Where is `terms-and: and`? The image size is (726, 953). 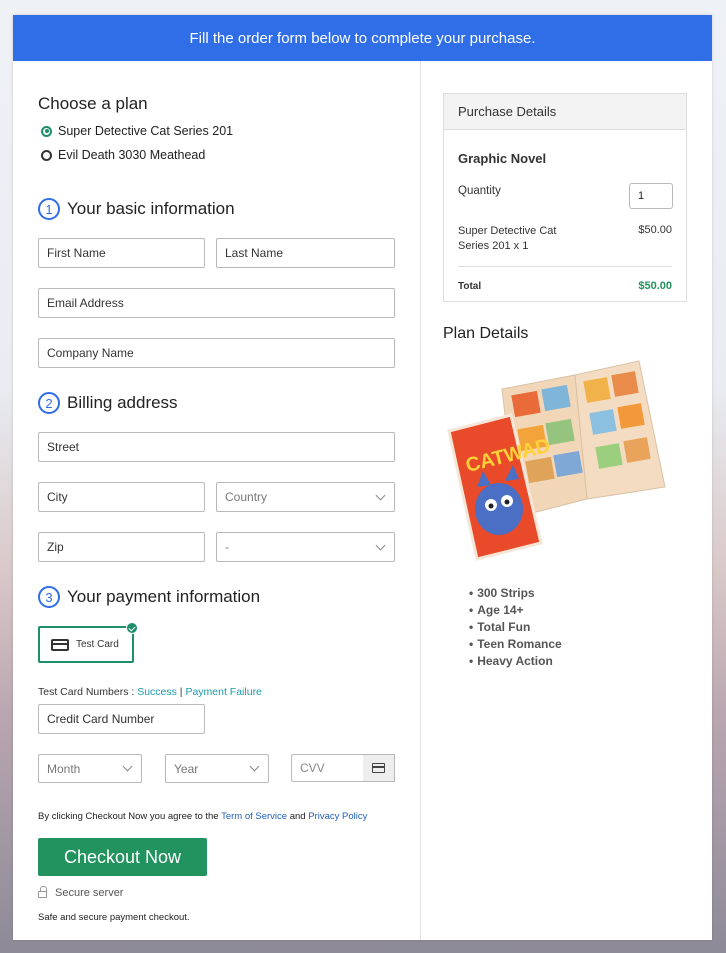 terms-and: and is located at coordinates (298, 816).